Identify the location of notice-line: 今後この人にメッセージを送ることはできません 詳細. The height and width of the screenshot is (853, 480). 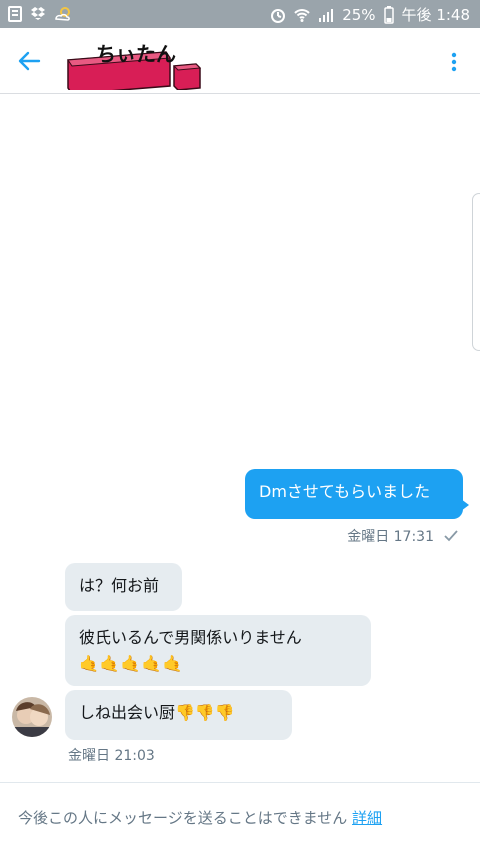
(200, 817).